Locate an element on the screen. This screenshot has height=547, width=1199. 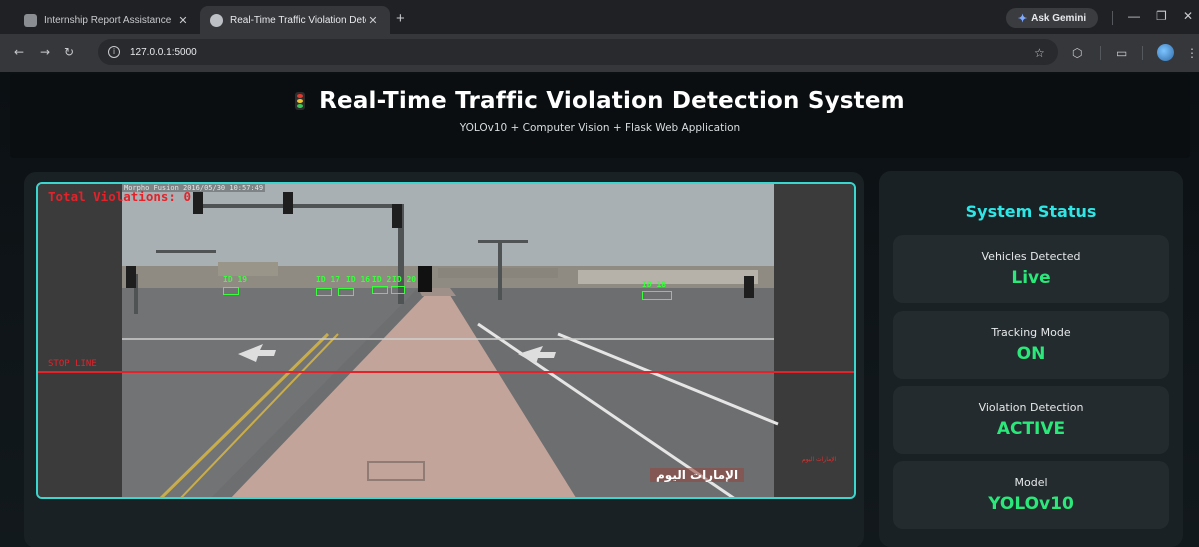
tab-title: Internship Report Assistance is located at coordinates (108, 20).